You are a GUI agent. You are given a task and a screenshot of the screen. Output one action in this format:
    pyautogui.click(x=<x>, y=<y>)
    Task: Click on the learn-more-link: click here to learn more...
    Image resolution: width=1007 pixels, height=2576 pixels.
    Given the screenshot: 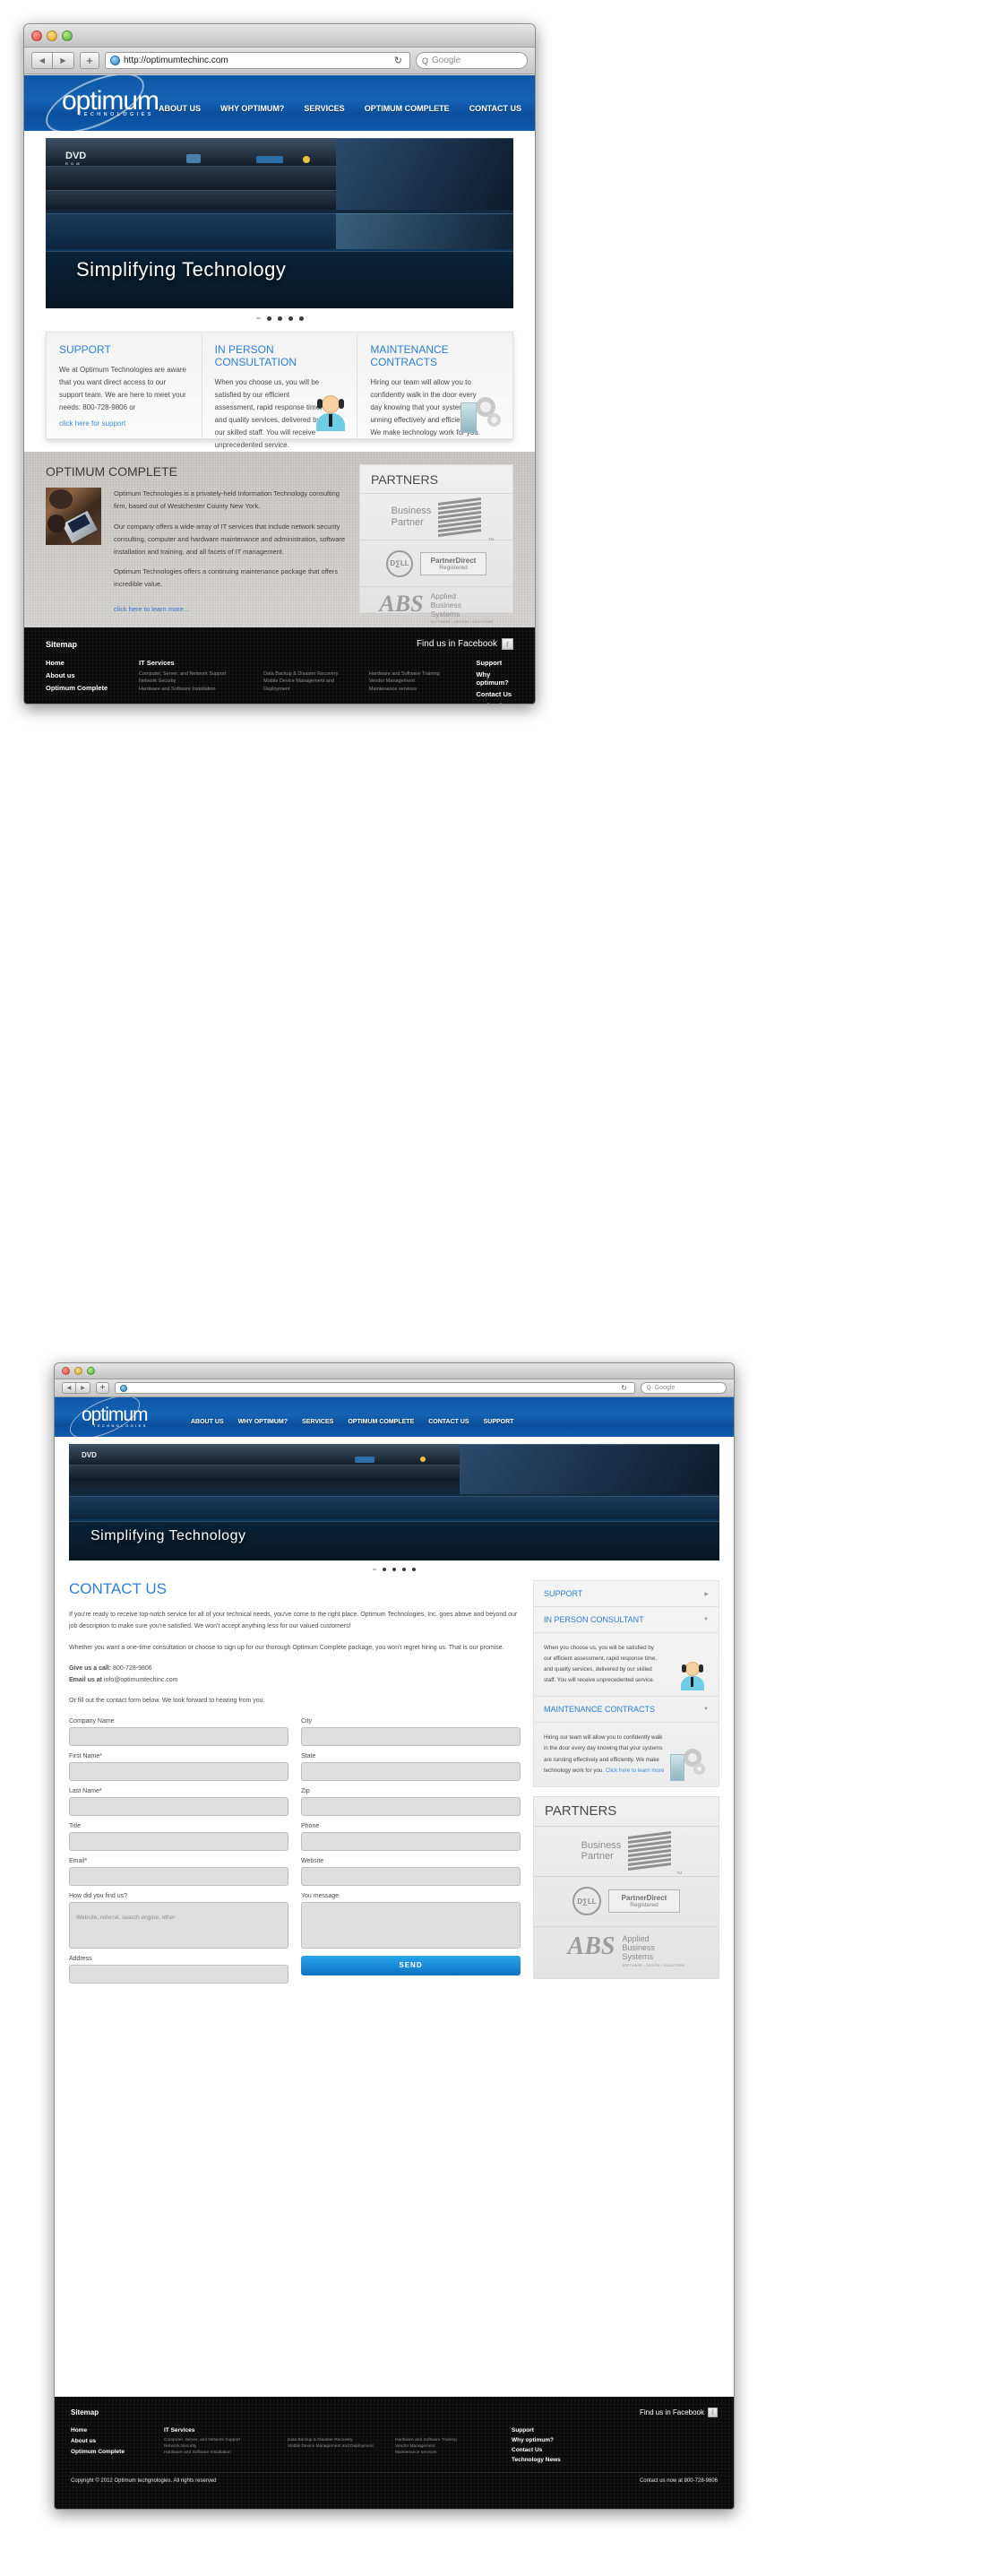 What is the action you would take?
    pyautogui.click(x=151, y=609)
    